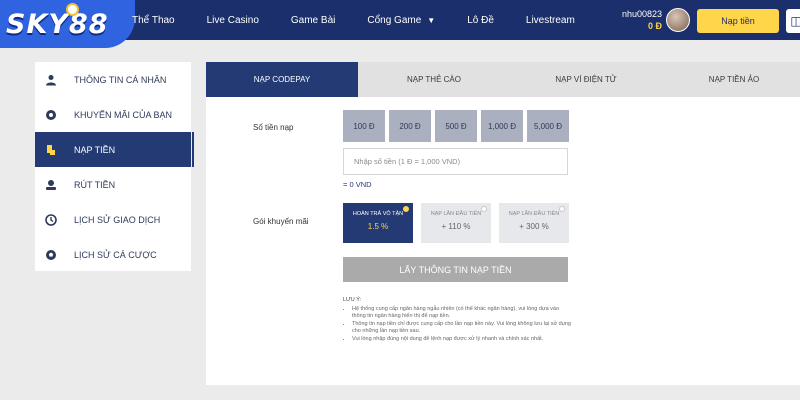 This screenshot has height=400, width=800. Describe the element at coordinates (115, 254) in the screenshot. I see `sidebar-item-label: LỊCH SỬ CÁ CƯỢC` at that location.